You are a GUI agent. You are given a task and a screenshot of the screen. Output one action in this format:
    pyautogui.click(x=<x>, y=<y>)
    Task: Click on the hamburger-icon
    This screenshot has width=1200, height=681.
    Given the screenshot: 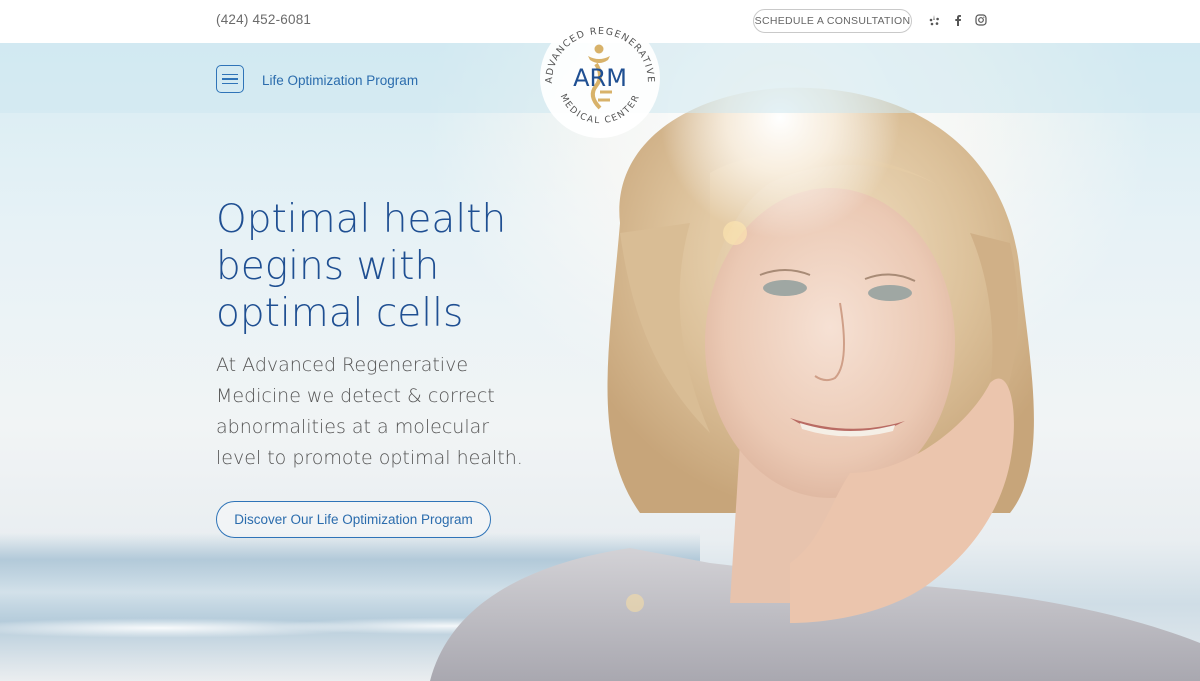 What is the action you would take?
    pyautogui.click(x=230, y=79)
    